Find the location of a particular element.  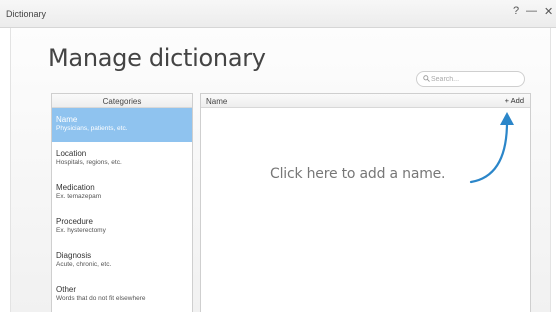

curved-arrow-icon is located at coordinates (491, 148).